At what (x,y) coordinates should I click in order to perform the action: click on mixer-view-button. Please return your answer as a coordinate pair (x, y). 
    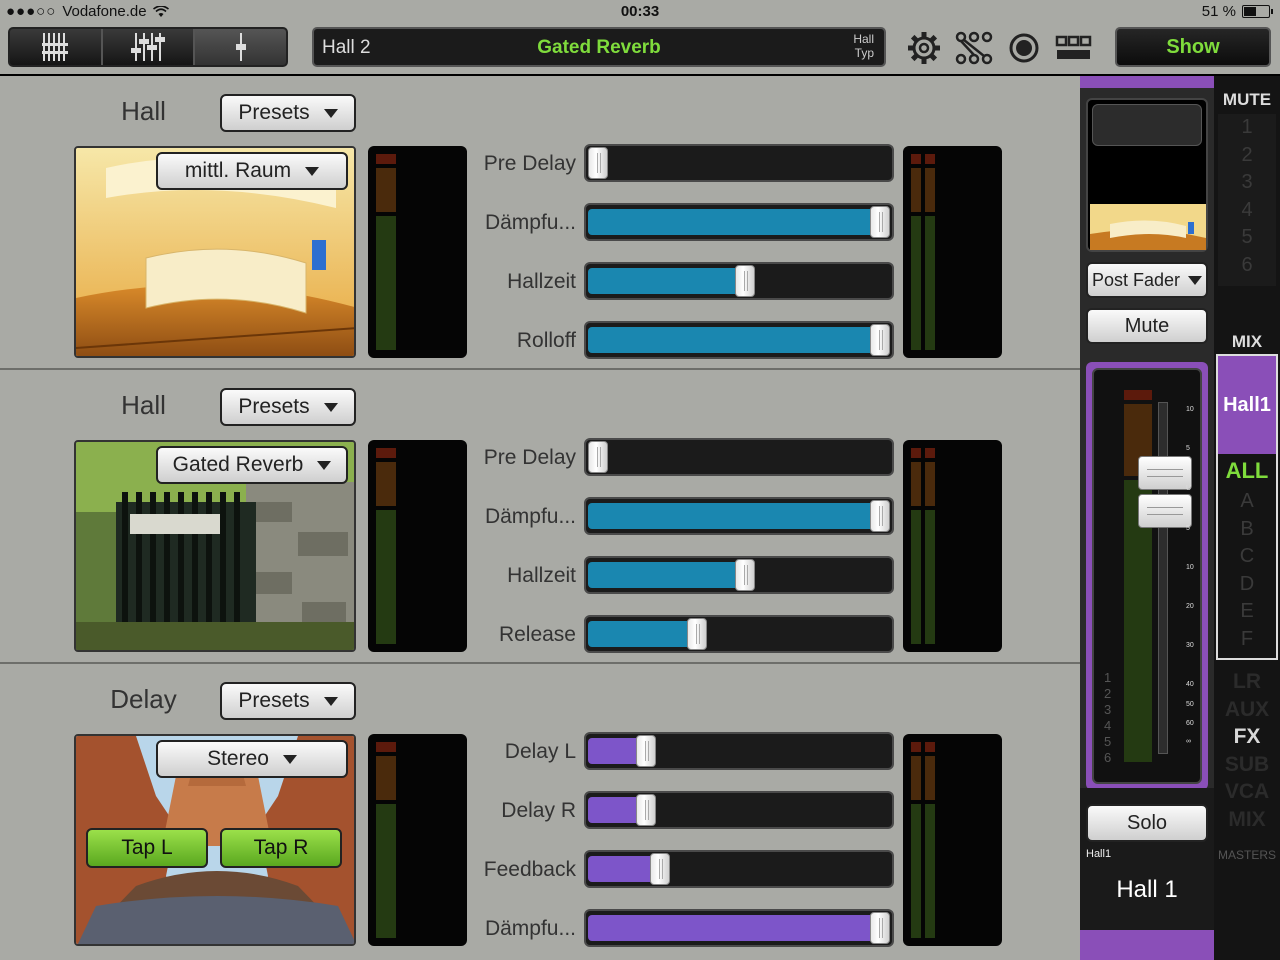
    Looking at the image, I should click on (56, 47).